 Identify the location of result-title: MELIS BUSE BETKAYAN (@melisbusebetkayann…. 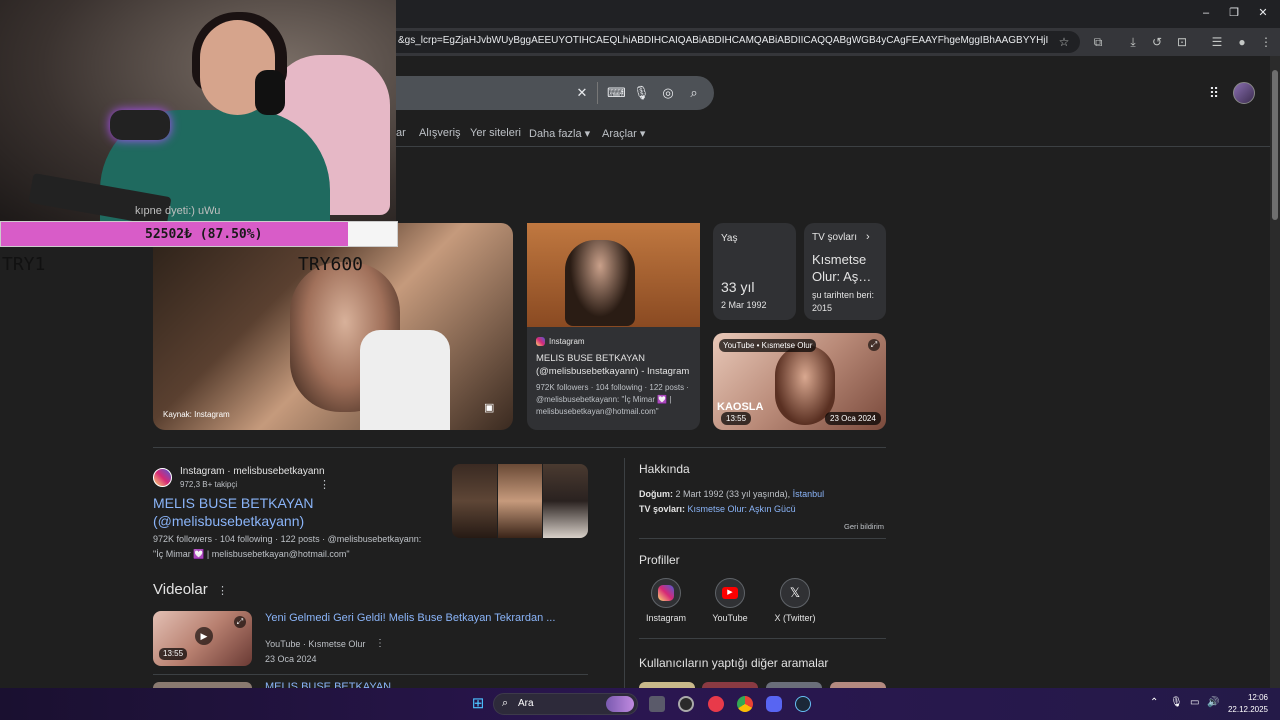
(233, 512).